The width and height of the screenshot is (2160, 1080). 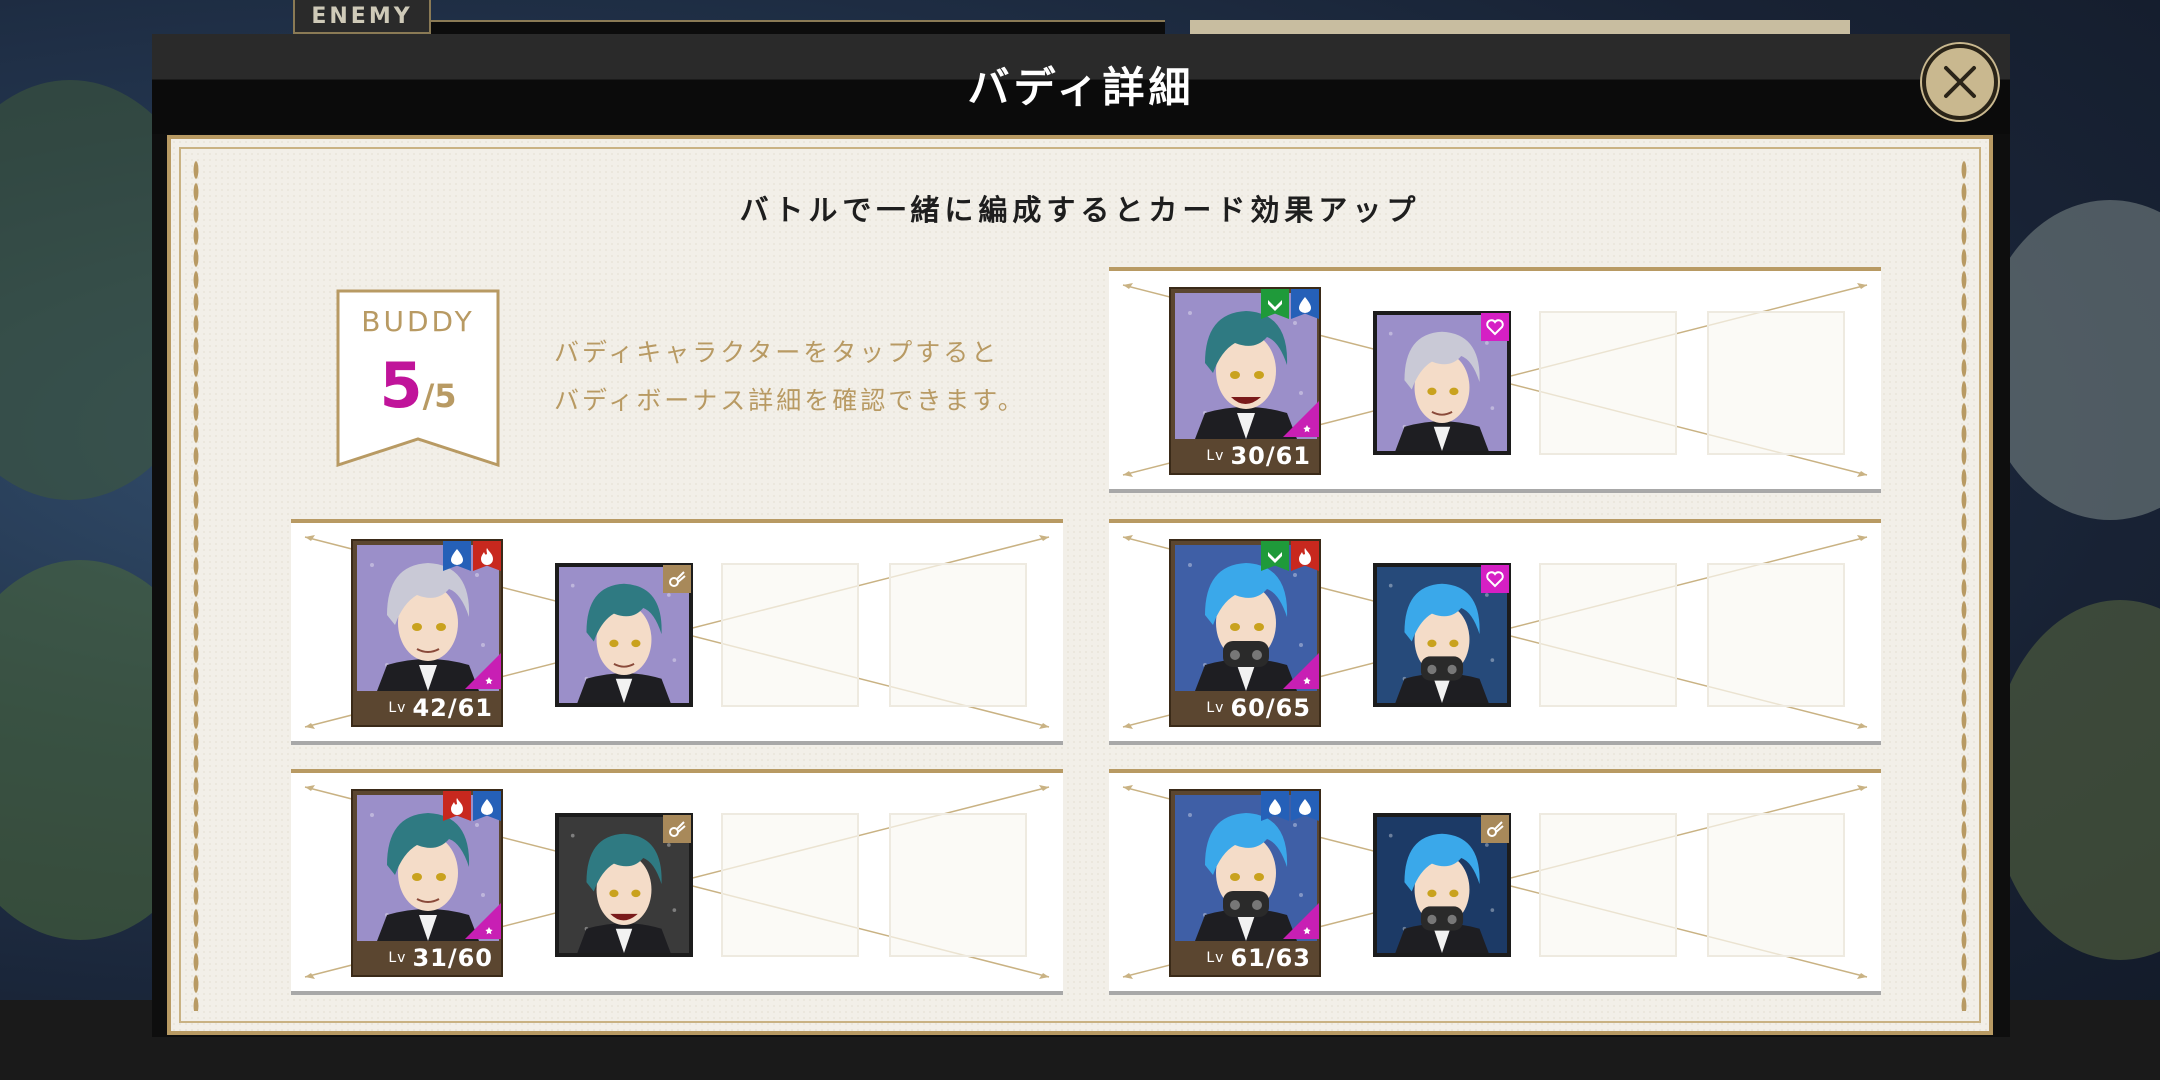 What do you see at coordinates (777, 352) in the screenshot?
I see `hint-line-1: バディキャラクターをタップすると` at bounding box center [777, 352].